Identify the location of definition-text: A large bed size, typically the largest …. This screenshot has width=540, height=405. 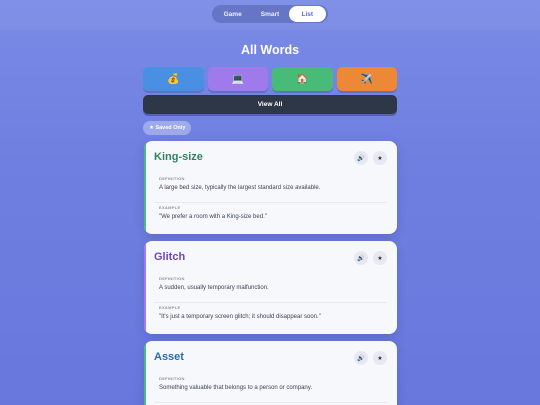
(240, 188).